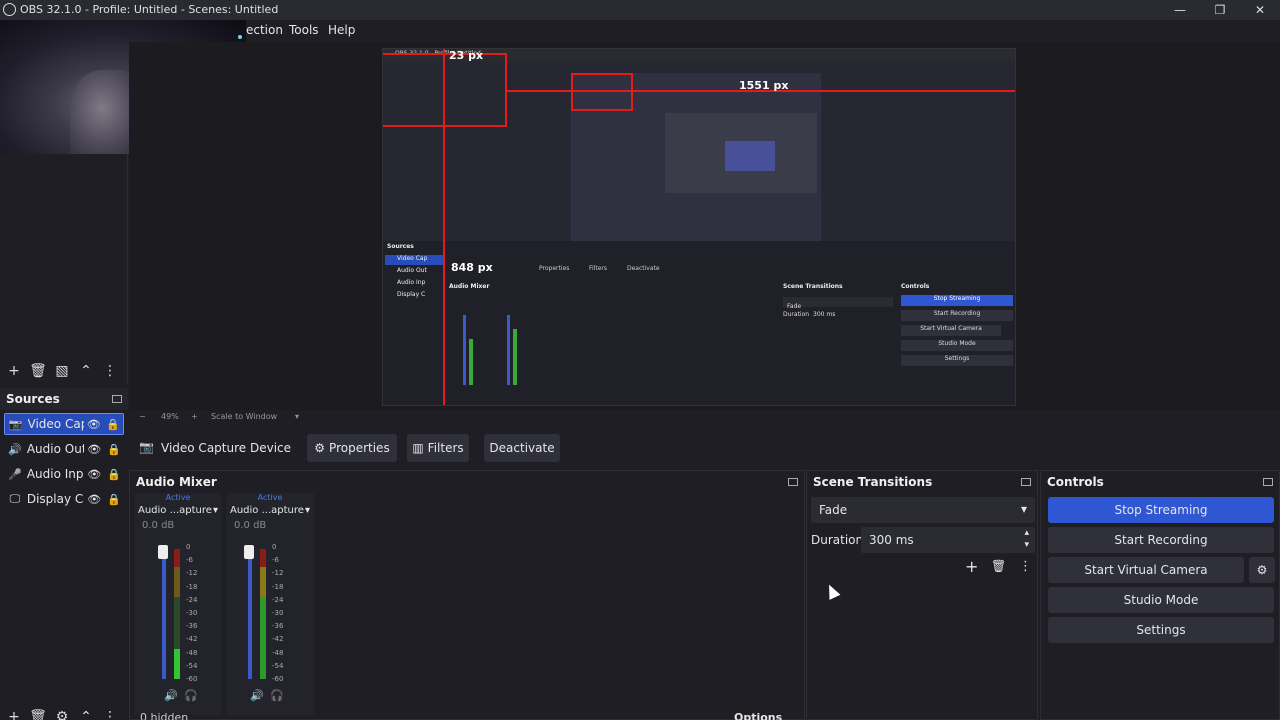 The height and width of the screenshot is (720, 1280). Describe the element at coordinates (1161, 600) in the screenshot. I see `studio-mode-button: Studio Mode` at that location.